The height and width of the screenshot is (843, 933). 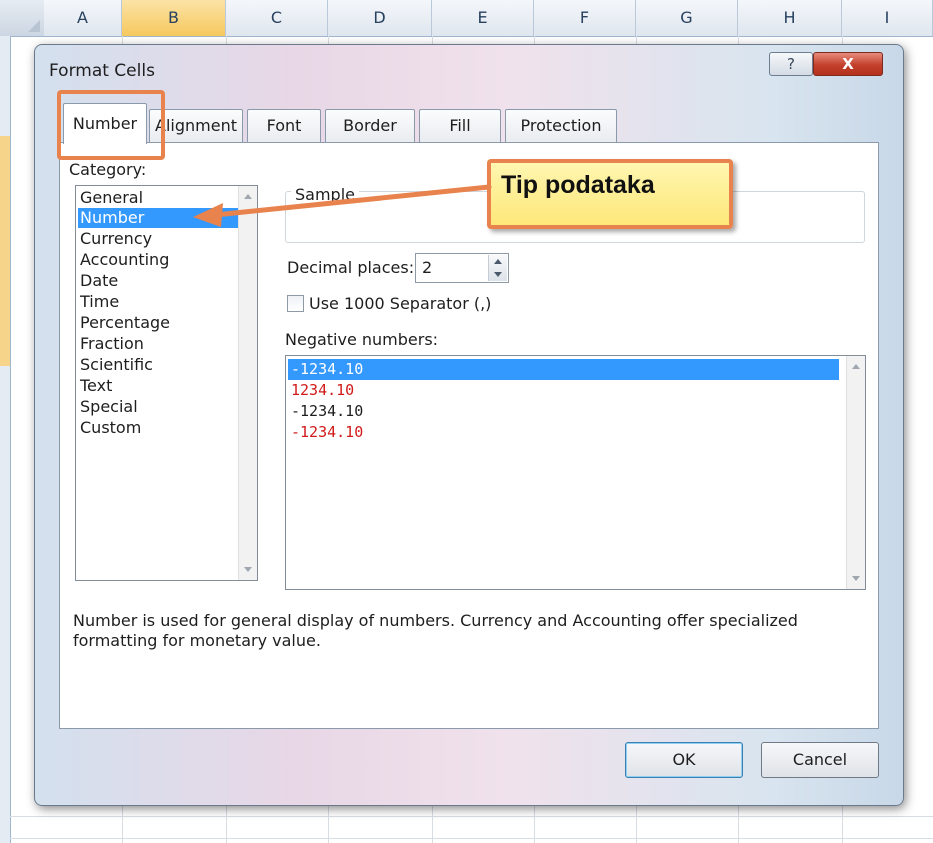 What do you see at coordinates (585, 18) in the screenshot?
I see `column-header-f: F` at bounding box center [585, 18].